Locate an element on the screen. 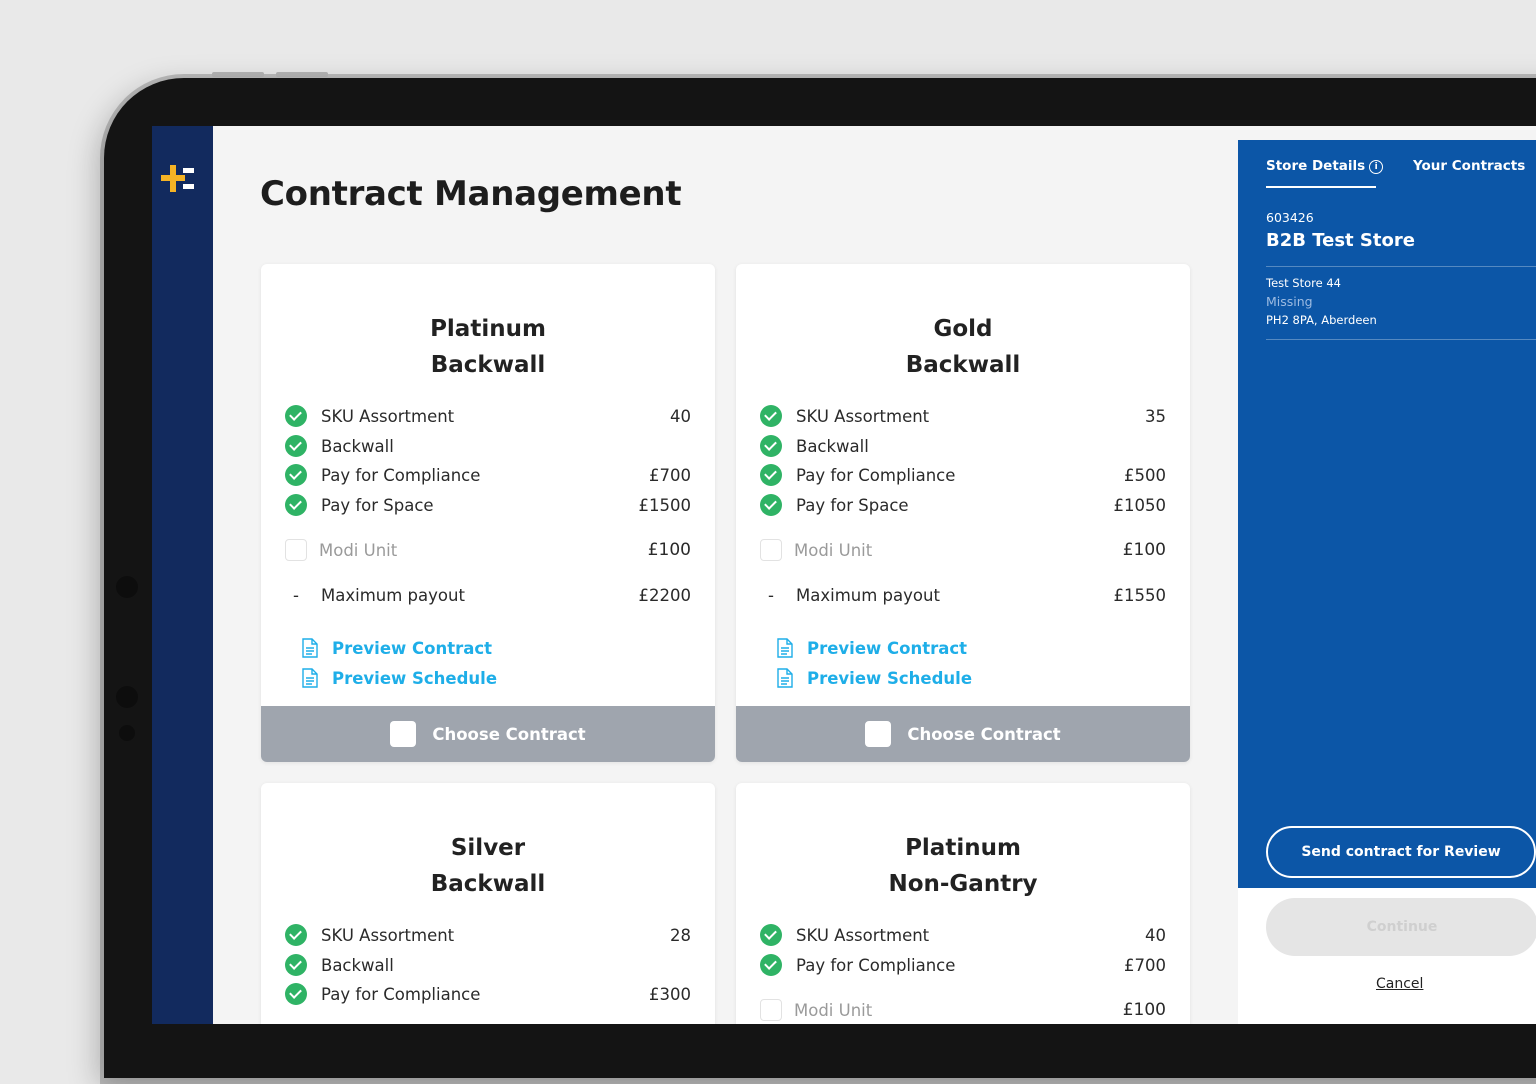 The height and width of the screenshot is (1084, 1536). info-icon: i is located at coordinates (1376, 167).